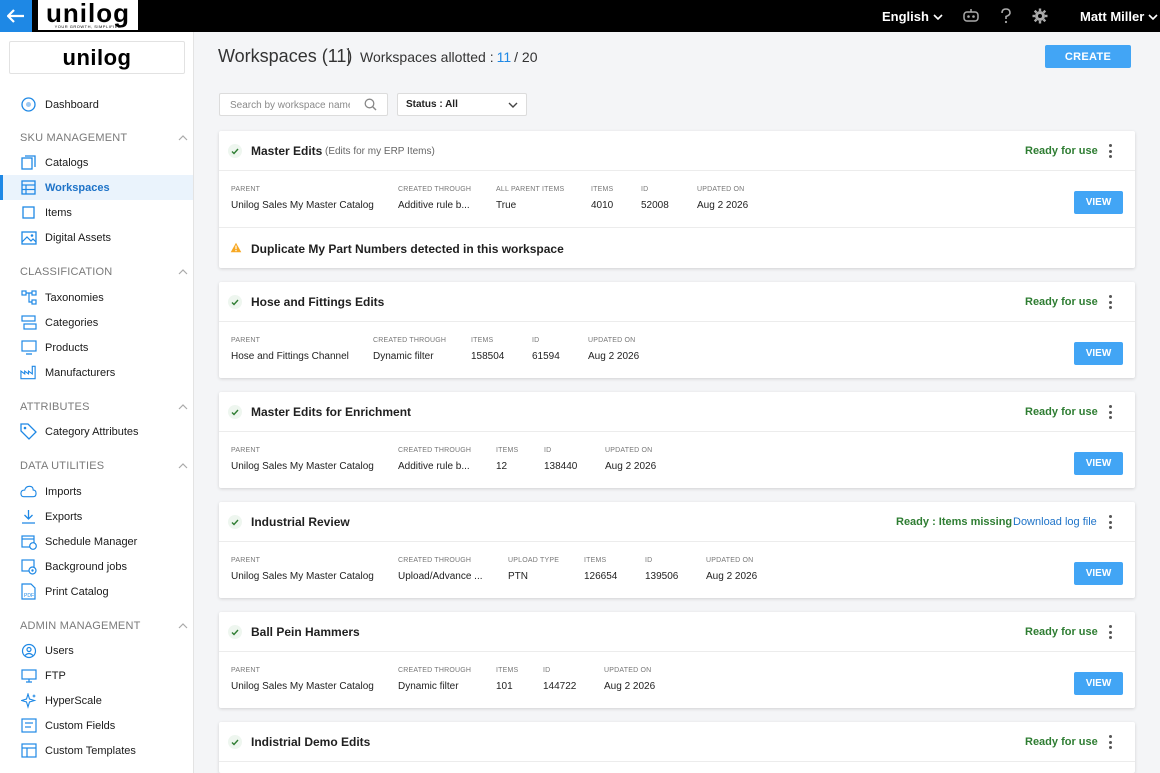 The height and width of the screenshot is (773, 1160). I want to click on workspace-title: Indistrial Demo Edits, so click(310, 742).